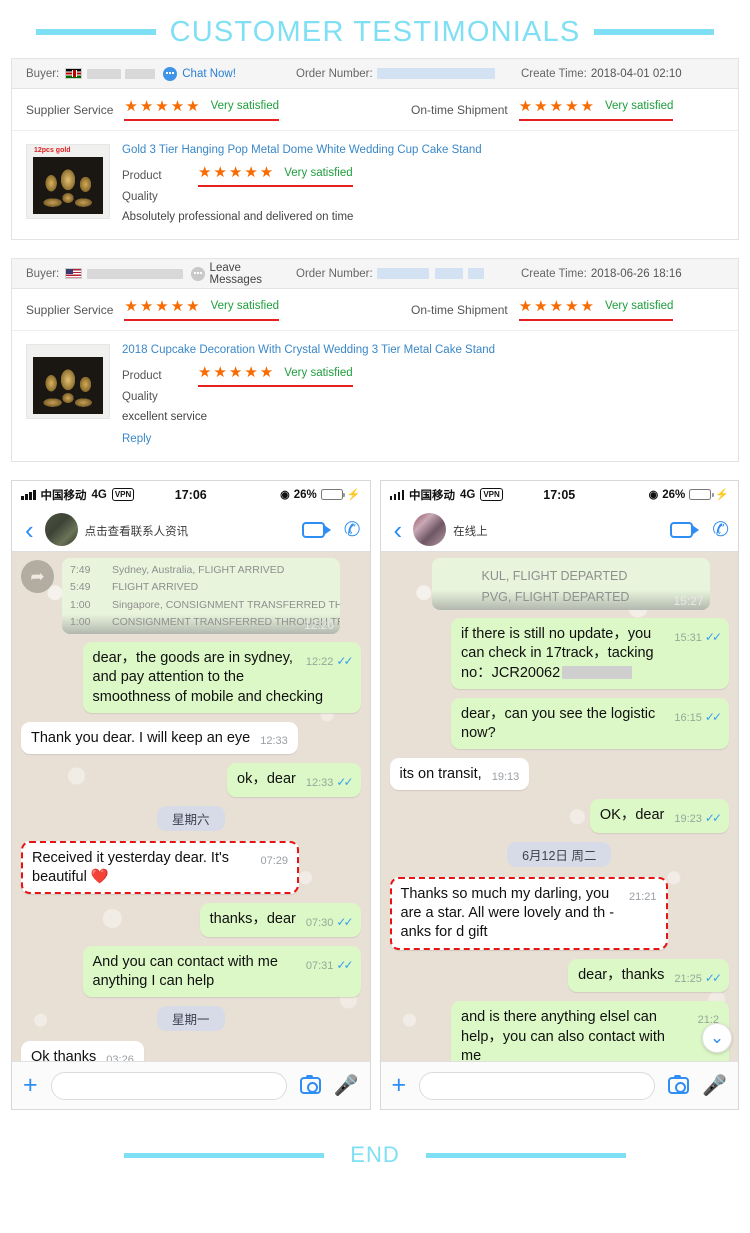 The image size is (750, 1233). What do you see at coordinates (136, 532) in the screenshot?
I see `contact-subtitle: 点击查看联系人资讯` at bounding box center [136, 532].